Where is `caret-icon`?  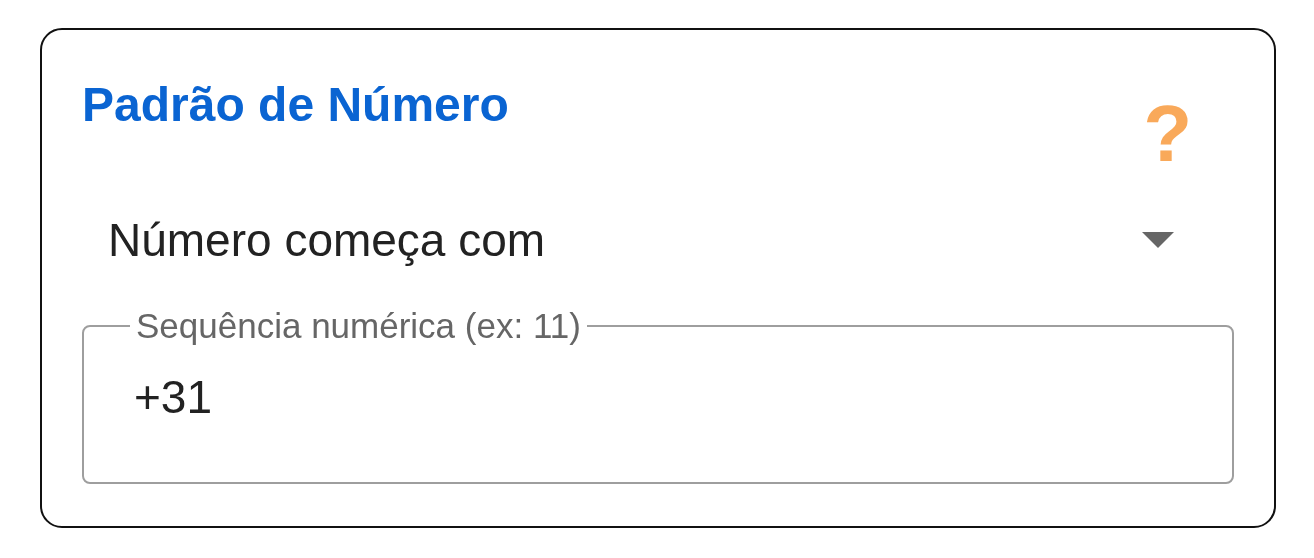 caret-icon is located at coordinates (1158, 240).